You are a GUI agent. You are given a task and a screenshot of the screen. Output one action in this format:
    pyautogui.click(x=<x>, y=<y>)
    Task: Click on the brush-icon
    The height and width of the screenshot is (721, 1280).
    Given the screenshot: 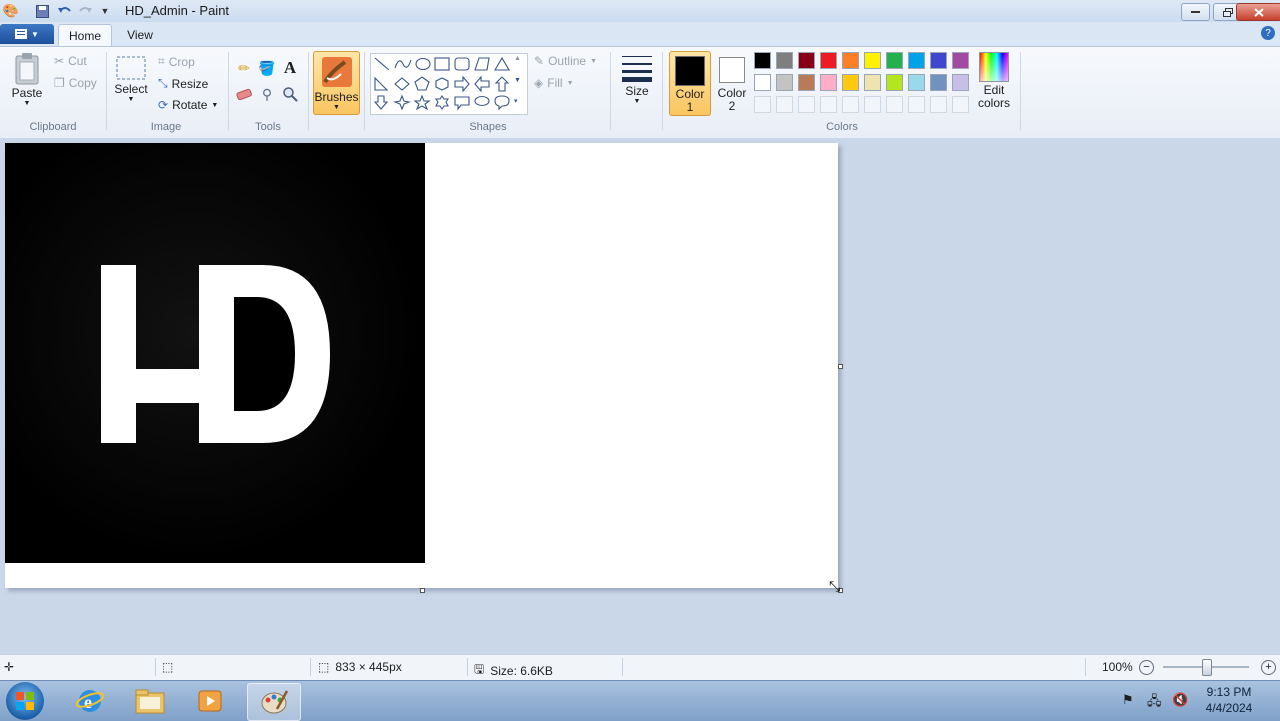 What is the action you would take?
    pyautogui.click(x=336, y=72)
    